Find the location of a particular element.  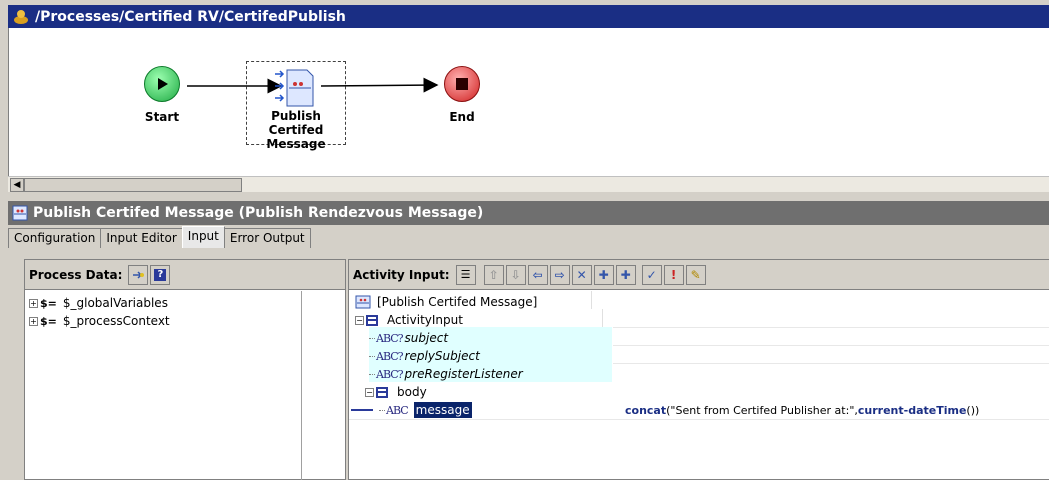

expr-tail: ()) is located at coordinates (973, 410).